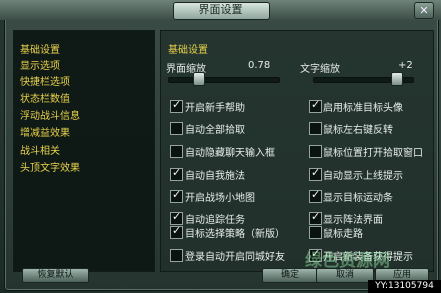 This screenshot has height=293, width=441. I want to click on right-checkbox-0: ✓, so click(315, 105).